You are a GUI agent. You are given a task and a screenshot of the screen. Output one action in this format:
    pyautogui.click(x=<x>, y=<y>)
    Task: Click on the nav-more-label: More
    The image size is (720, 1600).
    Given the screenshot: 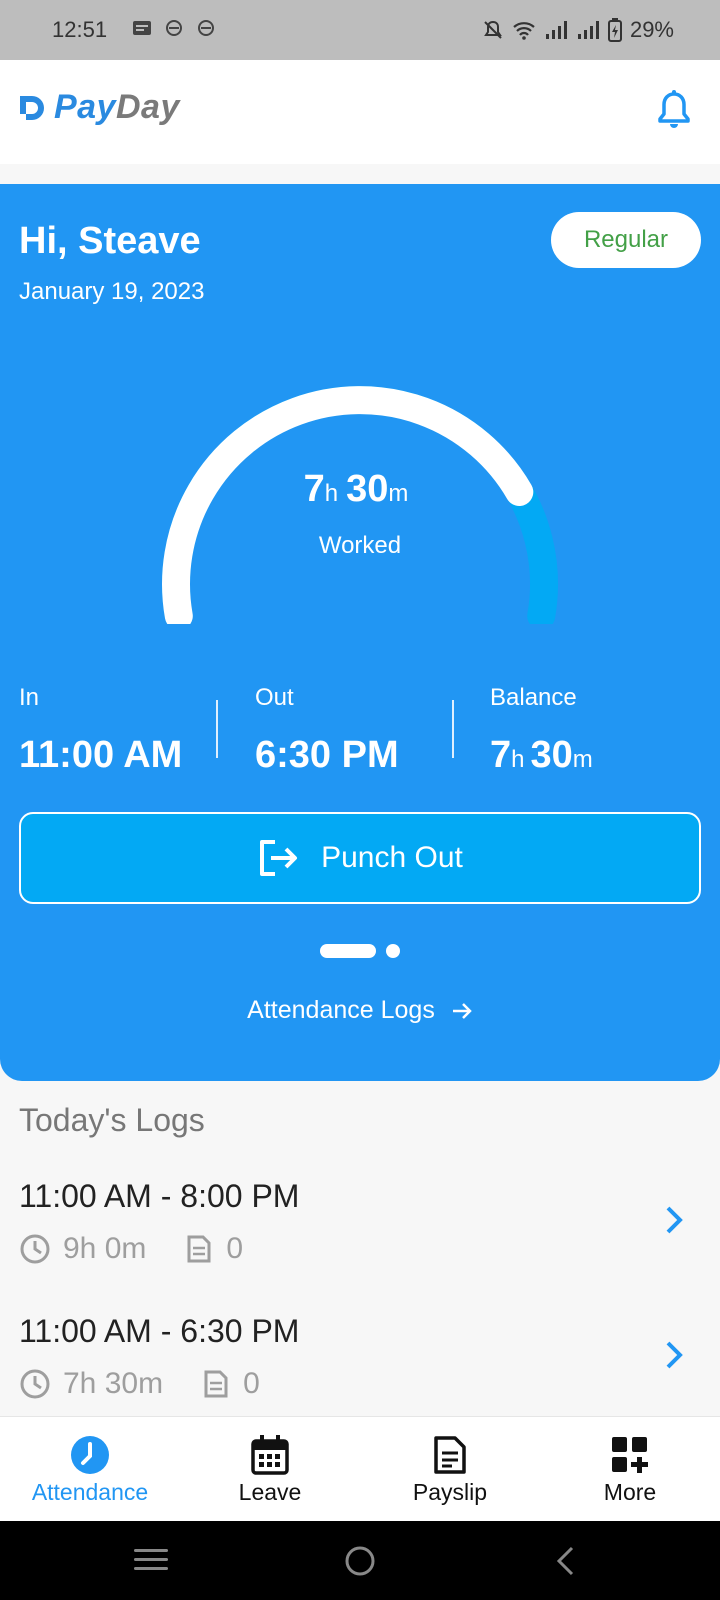 What is the action you would take?
    pyautogui.click(x=630, y=1492)
    